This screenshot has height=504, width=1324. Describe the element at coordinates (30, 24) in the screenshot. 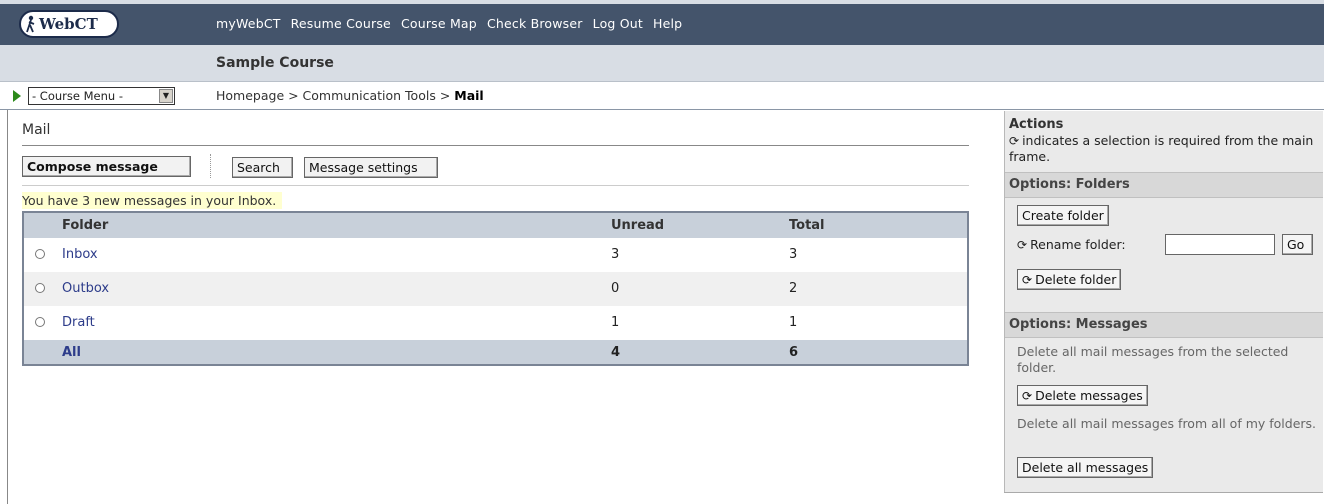

I see `walking-figure-icon` at that location.